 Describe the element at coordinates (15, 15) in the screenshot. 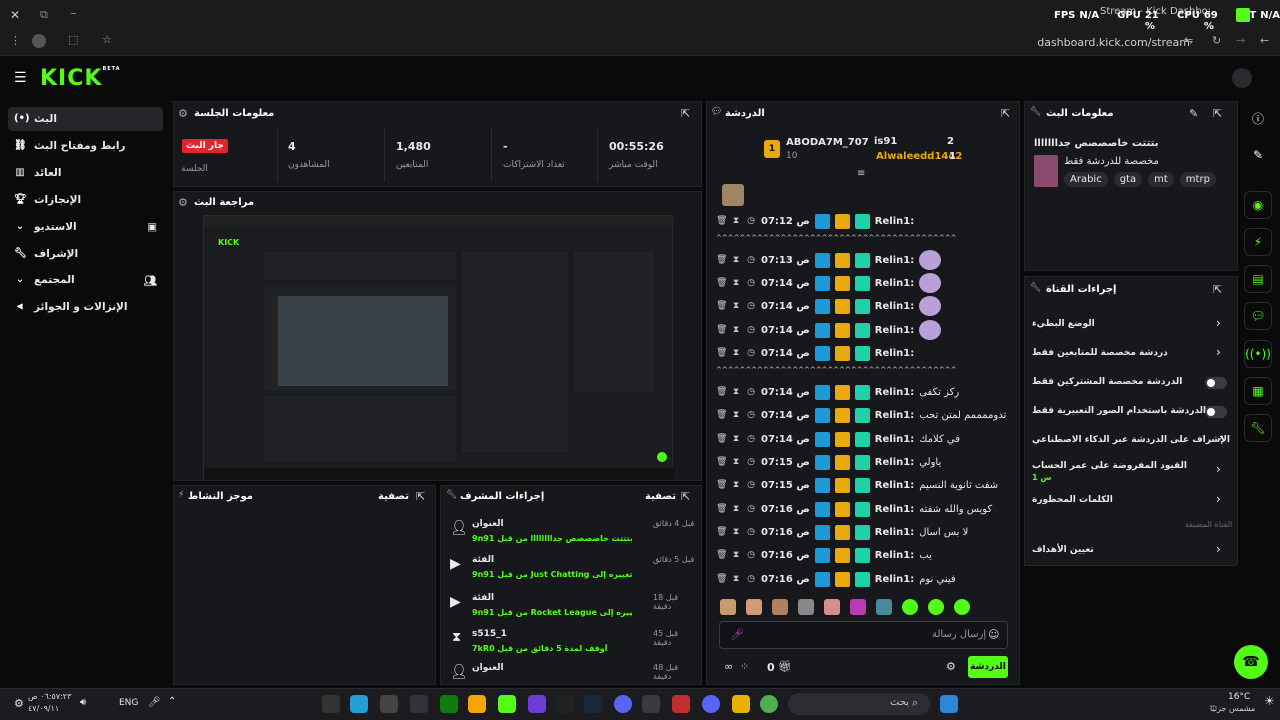

I see `close-icon: ✕` at that location.